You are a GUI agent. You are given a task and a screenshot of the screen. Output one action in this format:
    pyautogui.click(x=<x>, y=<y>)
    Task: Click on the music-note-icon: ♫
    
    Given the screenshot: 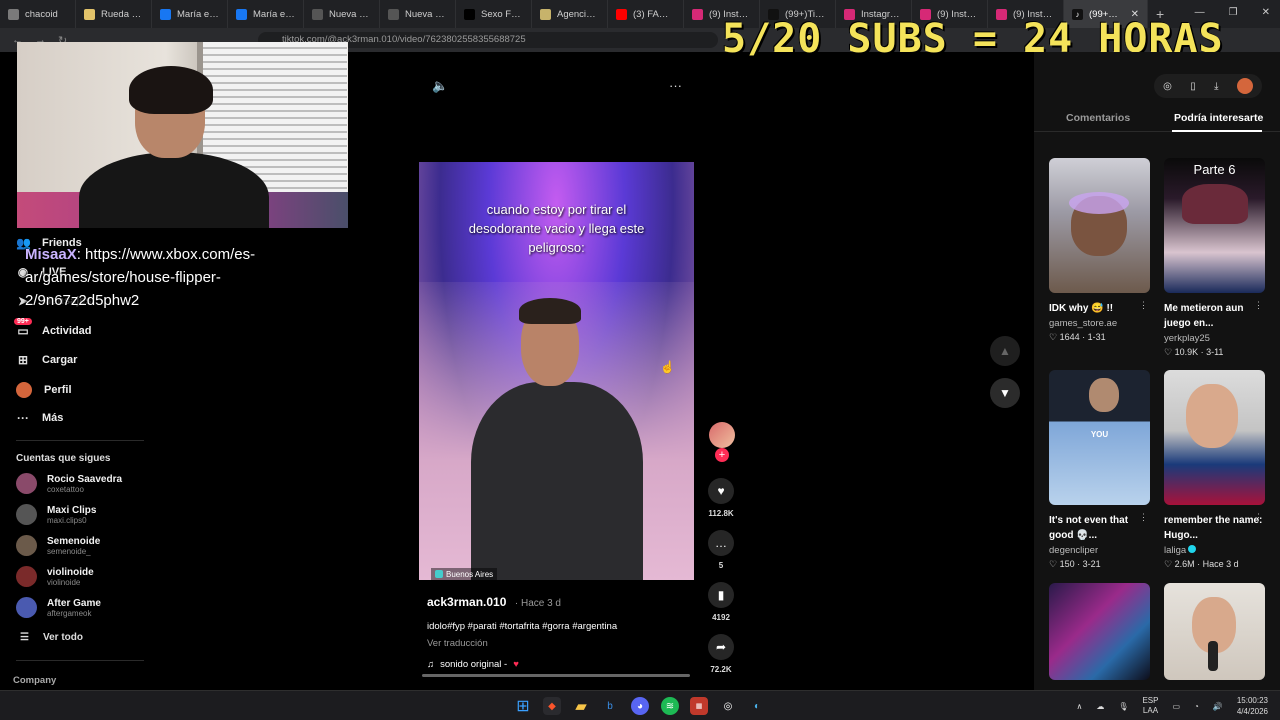 What is the action you would take?
    pyautogui.click(x=431, y=664)
    